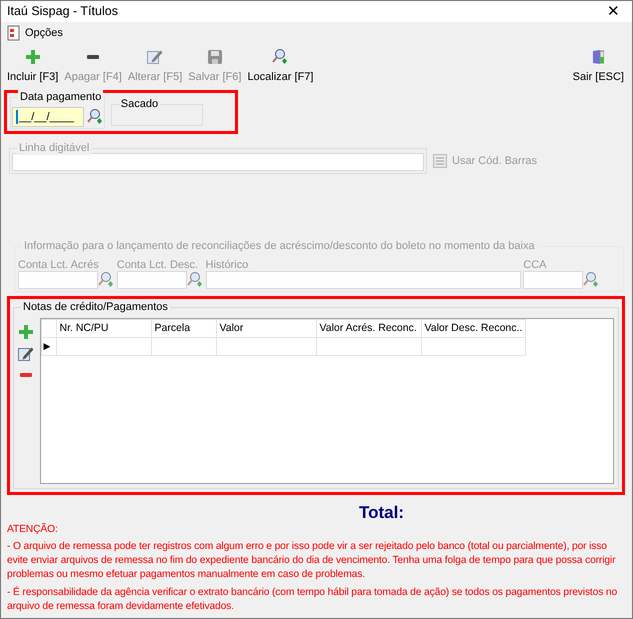 The height and width of the screenshot is (619, 633). Describe the element at coordinates (494, 161) in the screenshot. I see `checkbox-label: Usar Cód. Barras` at that location.